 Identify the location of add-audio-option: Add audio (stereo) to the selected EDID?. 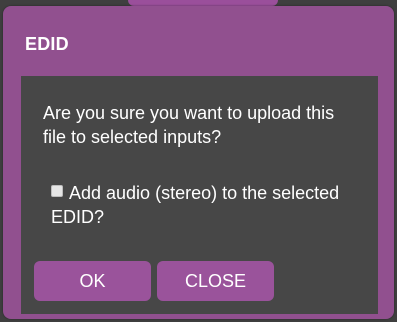
(201, 205).